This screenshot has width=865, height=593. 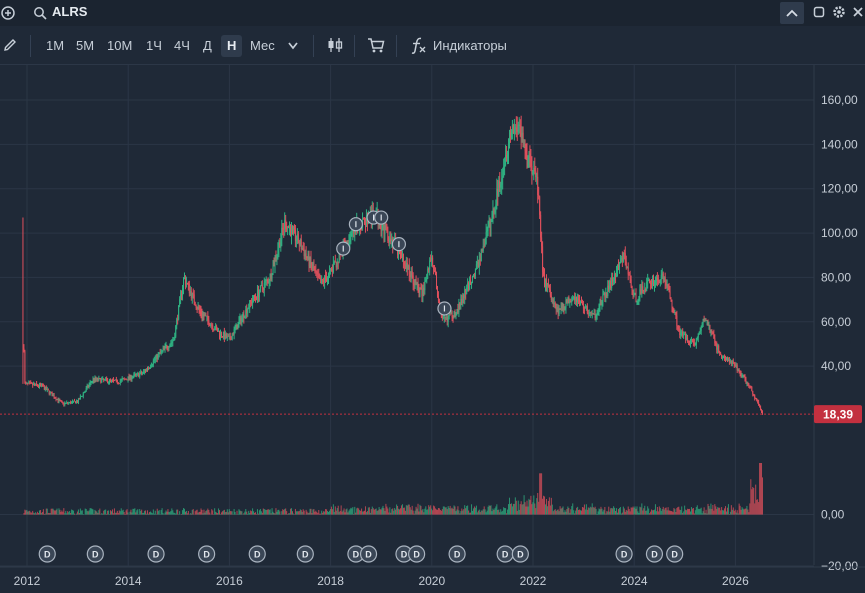 What do you see at coordinates (119, 46) in the screenshot?
I see `interval-10m: 10M` at bounding box center [119, 46].